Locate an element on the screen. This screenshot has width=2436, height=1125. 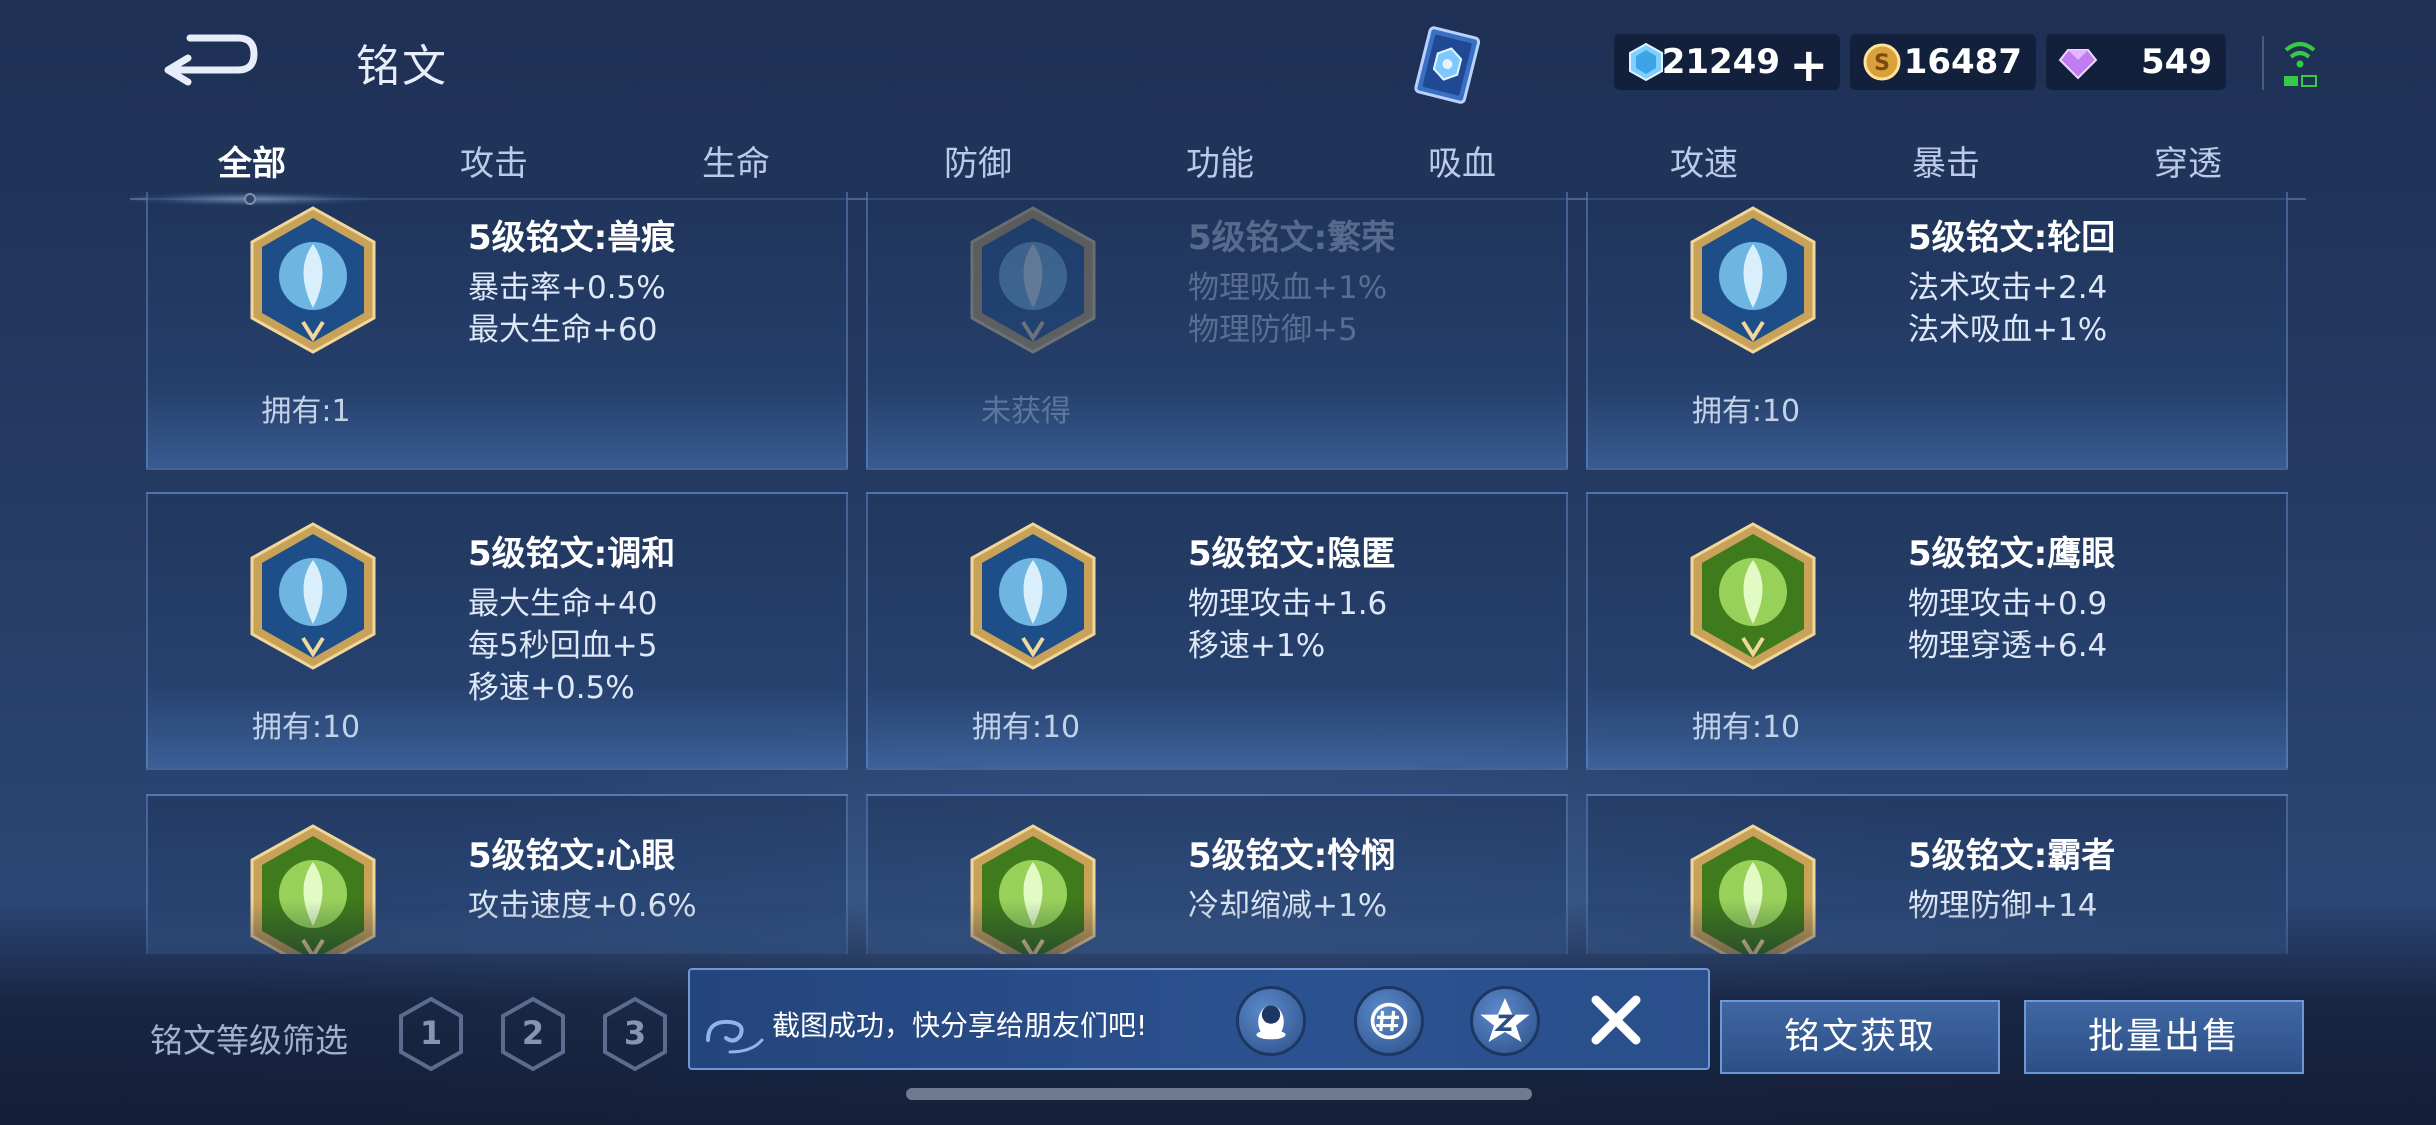
rune-card: 5级铭文:繁荣物理吸血+1% 物理防御+5 未获得 is located at coordinates (1217, 331).